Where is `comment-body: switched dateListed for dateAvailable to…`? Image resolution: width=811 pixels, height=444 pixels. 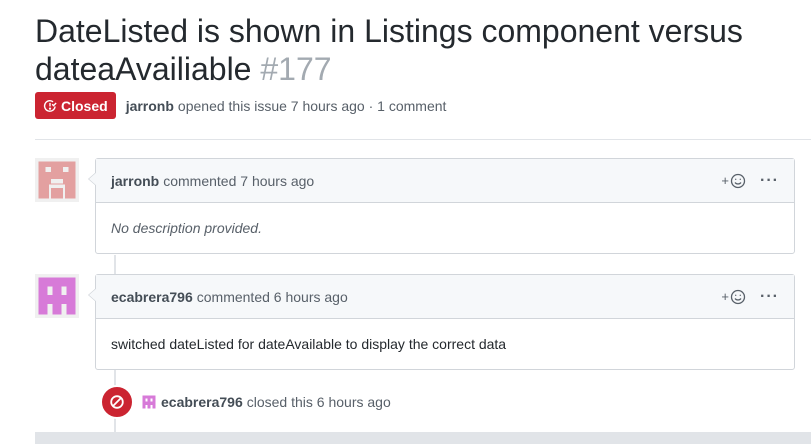
comment-body: switched dateListed for dateAvailable to… is located at coordinates (309, 344).